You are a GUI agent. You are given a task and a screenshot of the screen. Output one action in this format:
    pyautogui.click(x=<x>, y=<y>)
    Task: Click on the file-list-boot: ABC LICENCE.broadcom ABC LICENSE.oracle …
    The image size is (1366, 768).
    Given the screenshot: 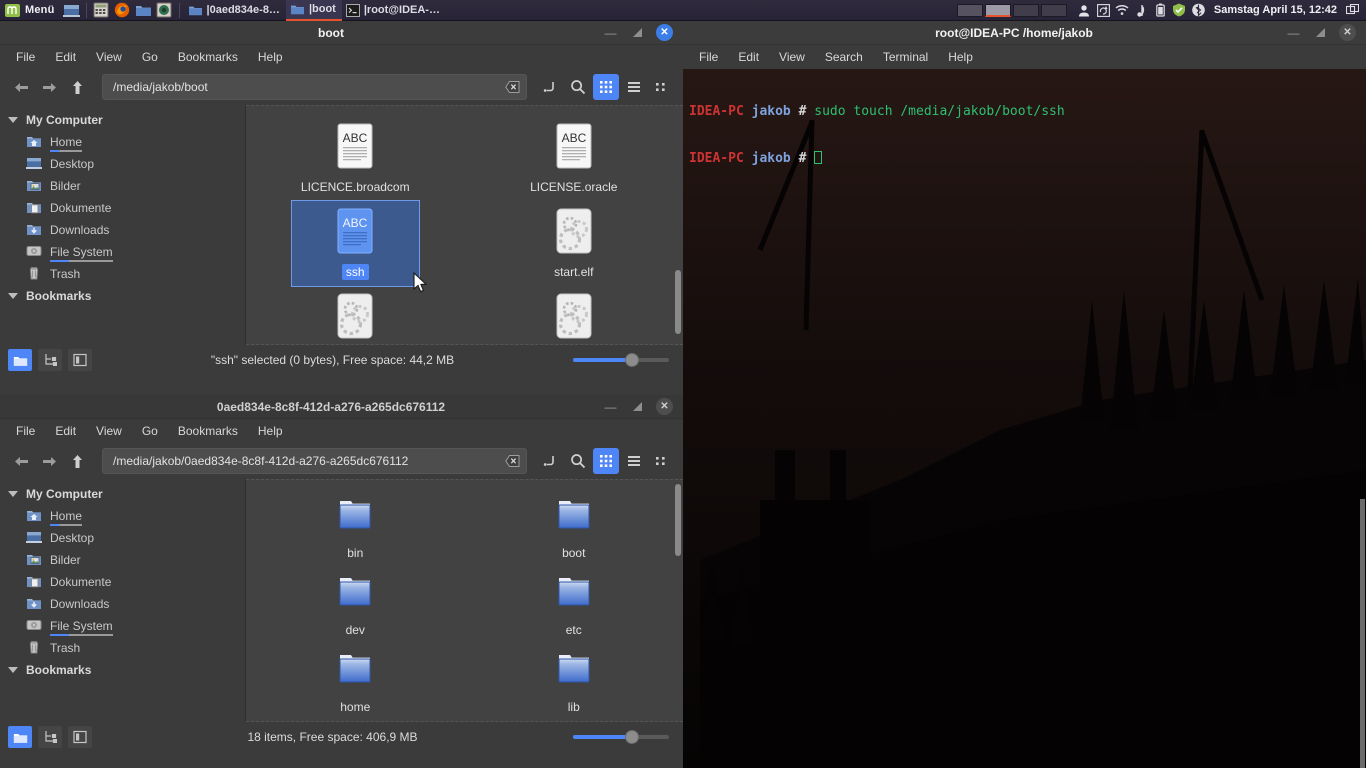 What is the action you would take?
    pyautogui.click(x=464, y=225)
    